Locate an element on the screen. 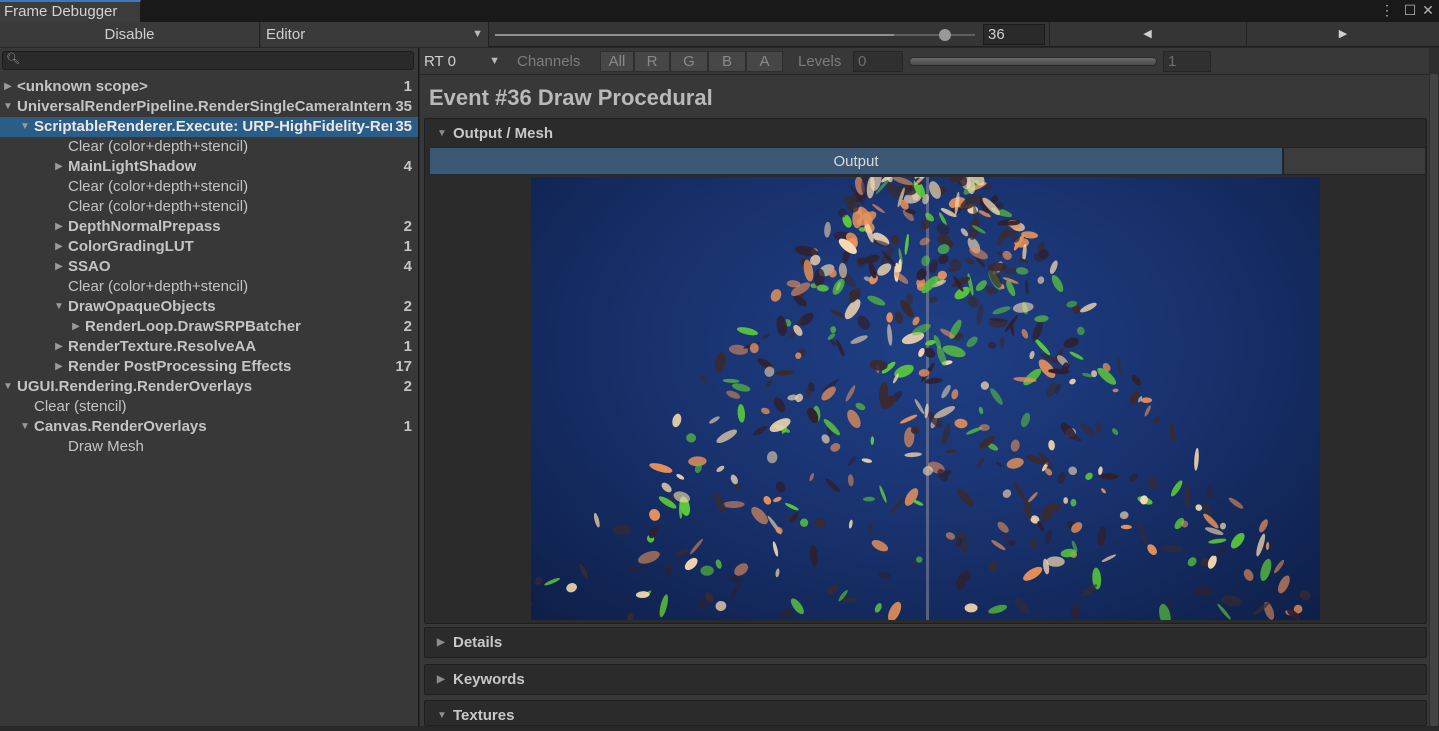  tree-row: ▶ RenderLoop.DrawSRPBatcher 2 is located at coordinates (209, 327).